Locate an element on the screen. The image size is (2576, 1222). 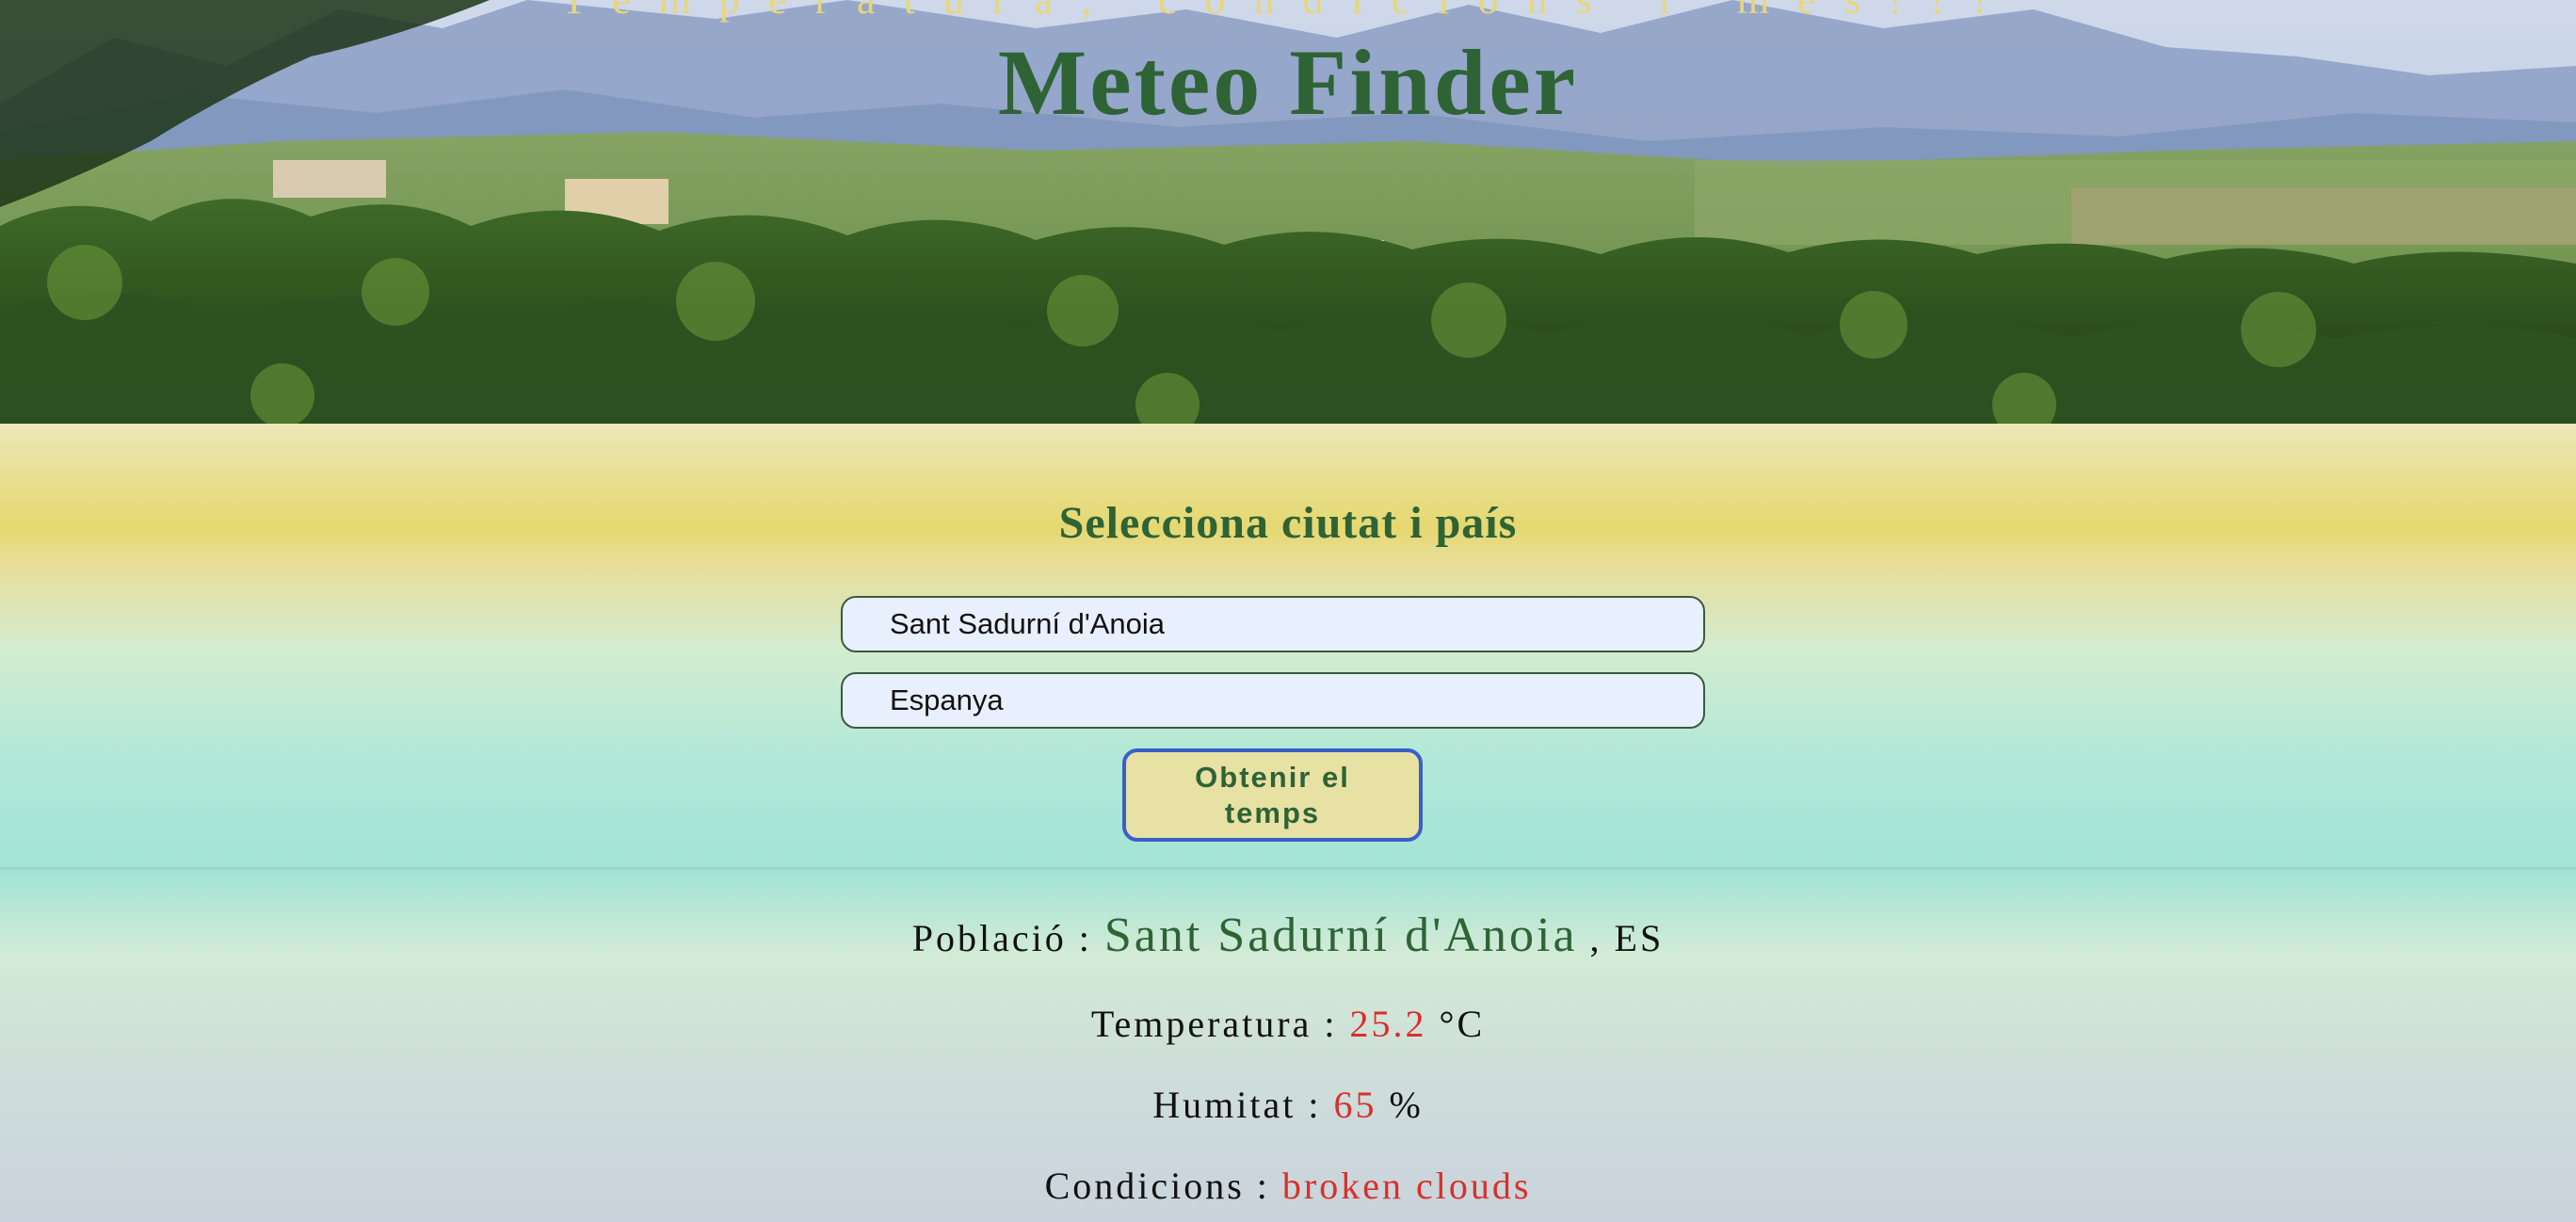
location-city-value: Sant Sadurní d'Anoia is located at coordinates (1340, 935).